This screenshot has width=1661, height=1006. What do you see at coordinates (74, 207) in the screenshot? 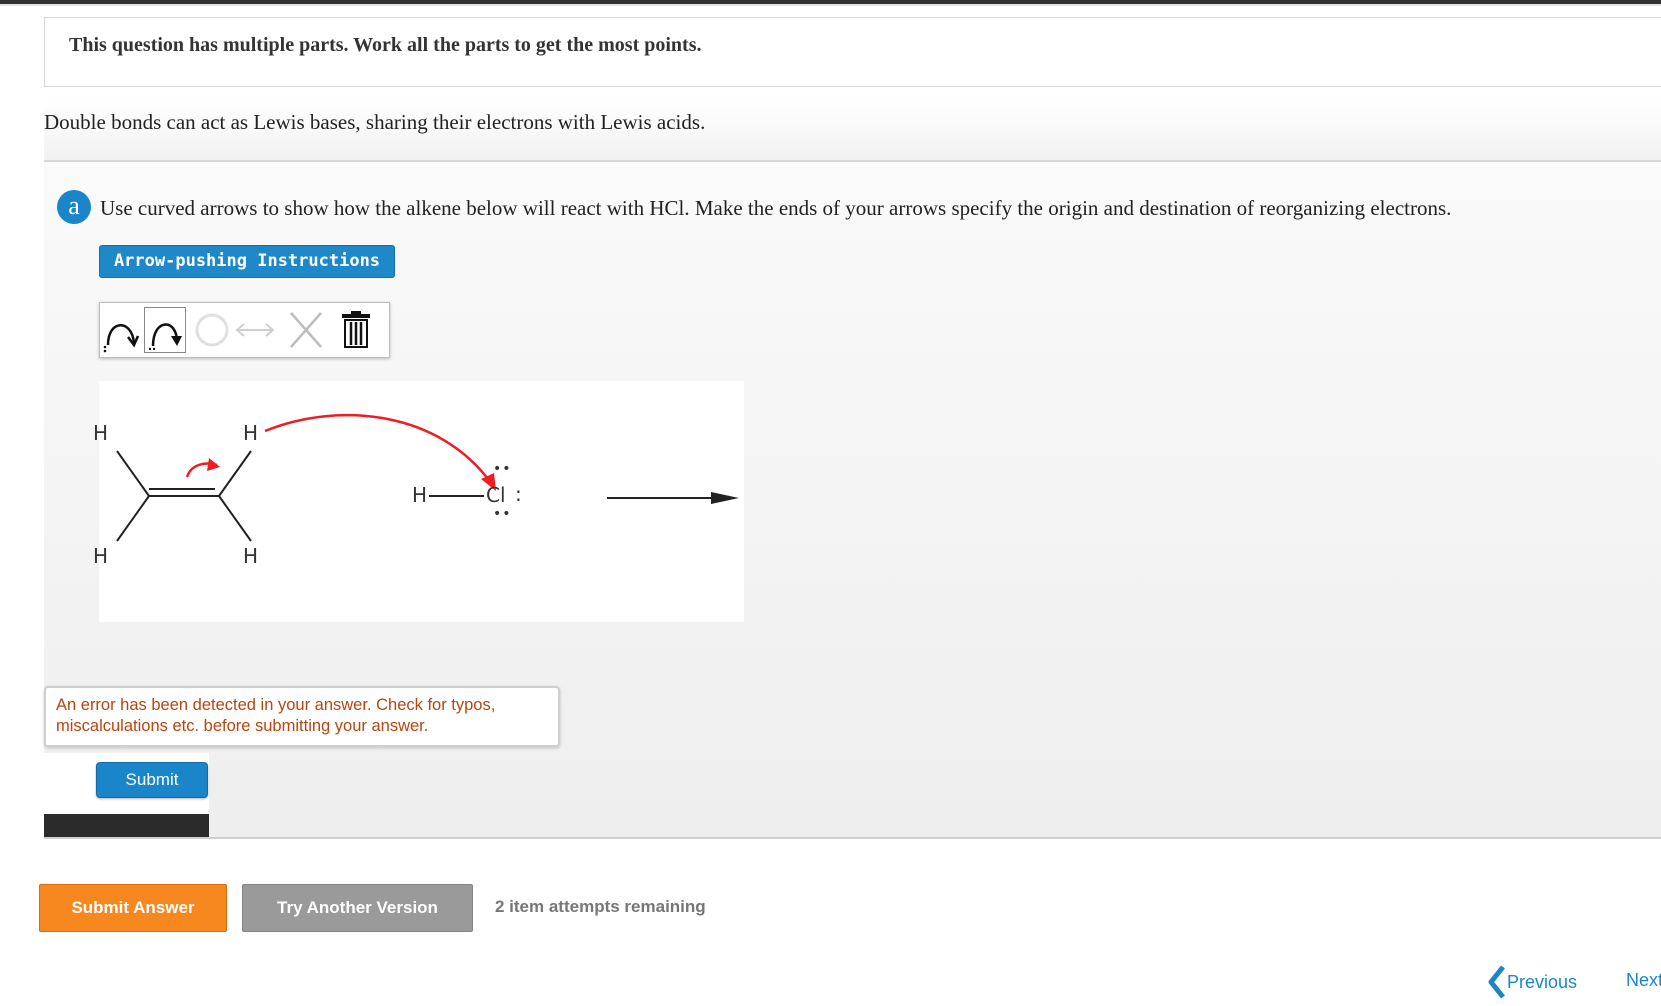
I see `part-a-badge: a` at bounding box center [74, 207].